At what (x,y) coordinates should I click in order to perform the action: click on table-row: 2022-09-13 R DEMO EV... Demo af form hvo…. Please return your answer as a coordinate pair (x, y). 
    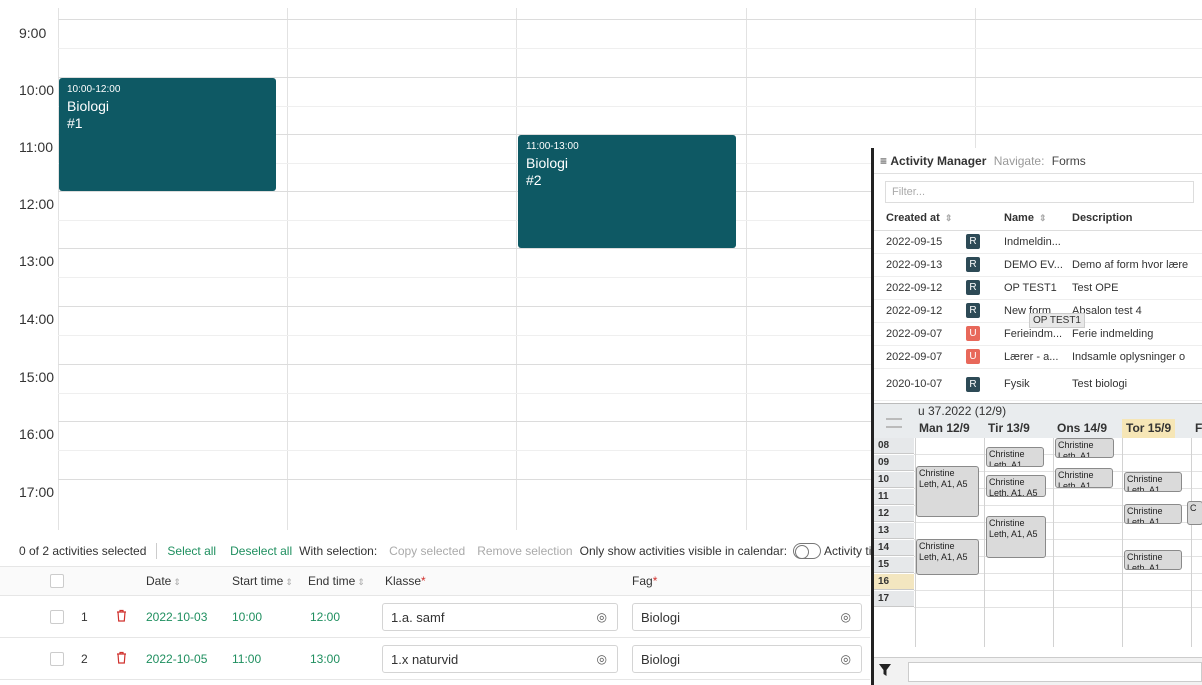
    Looking at the image, I should click on (1038, 265).